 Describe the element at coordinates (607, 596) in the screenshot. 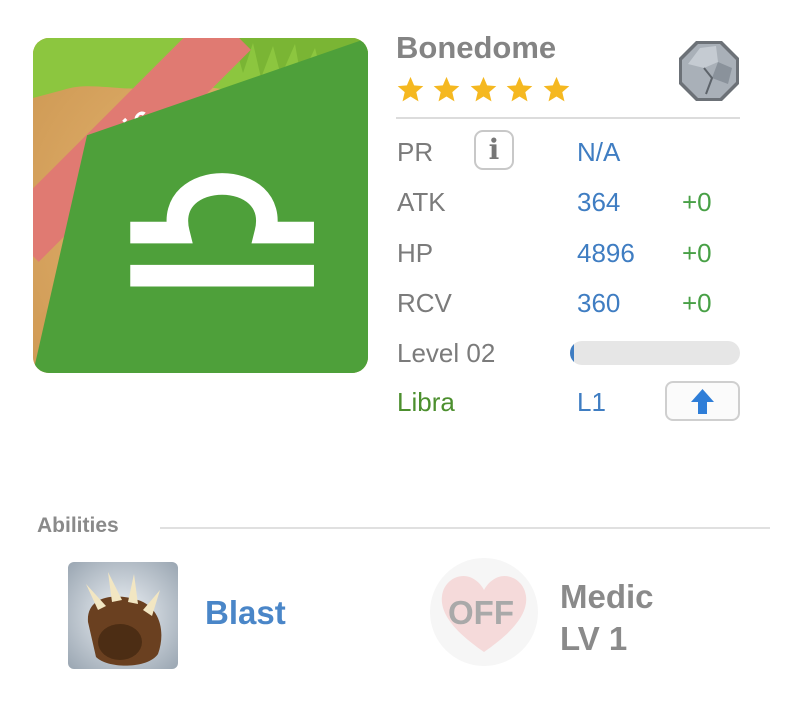

I see `passive-ability-name: Medic` at that location.